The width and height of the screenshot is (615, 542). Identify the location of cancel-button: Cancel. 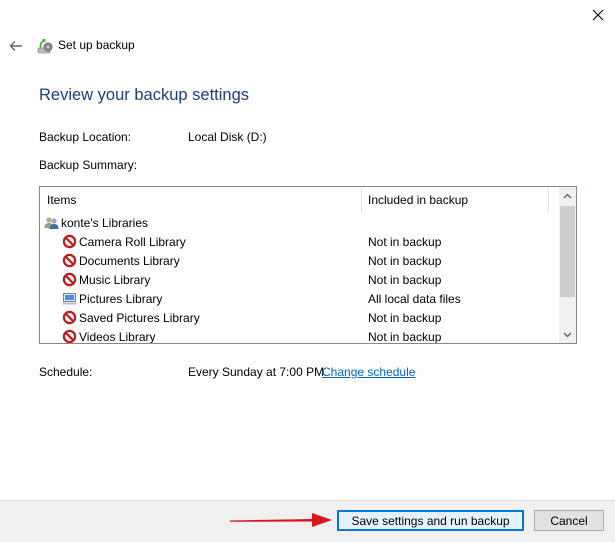
(569, 520).